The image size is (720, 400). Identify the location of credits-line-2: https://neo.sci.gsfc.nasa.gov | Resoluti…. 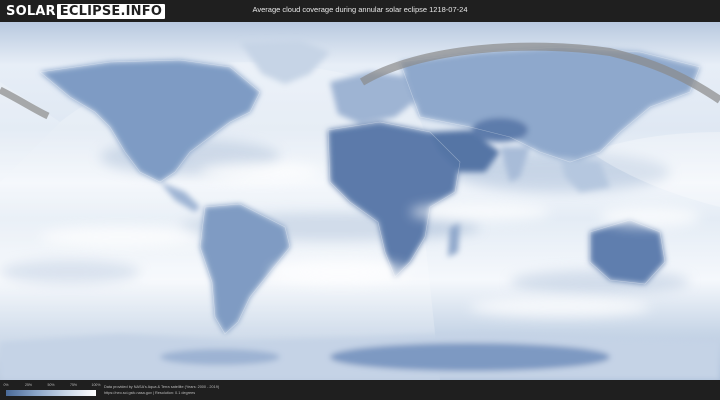
(150, 393).